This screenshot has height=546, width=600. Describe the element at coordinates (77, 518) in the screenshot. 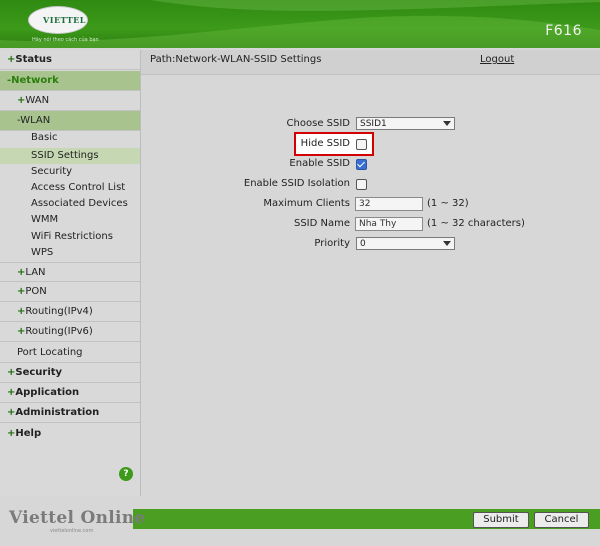

I see `watermark-brand: Viettel Online` at that location.